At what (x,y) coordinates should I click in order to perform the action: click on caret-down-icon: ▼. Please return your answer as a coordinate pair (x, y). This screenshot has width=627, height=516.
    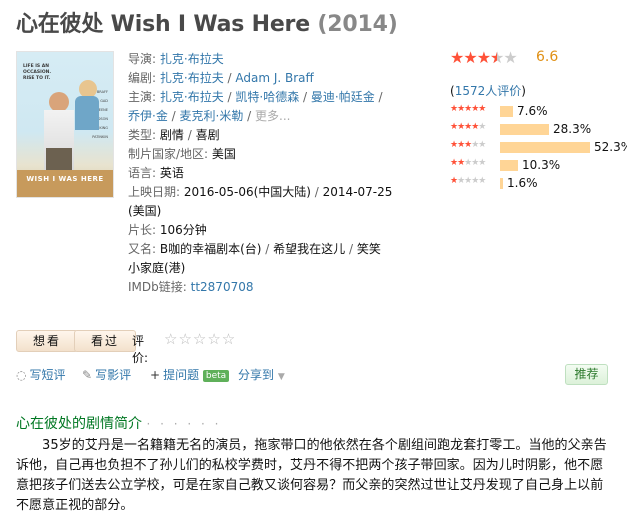
    Looking at the image, I should click on (281, 377).